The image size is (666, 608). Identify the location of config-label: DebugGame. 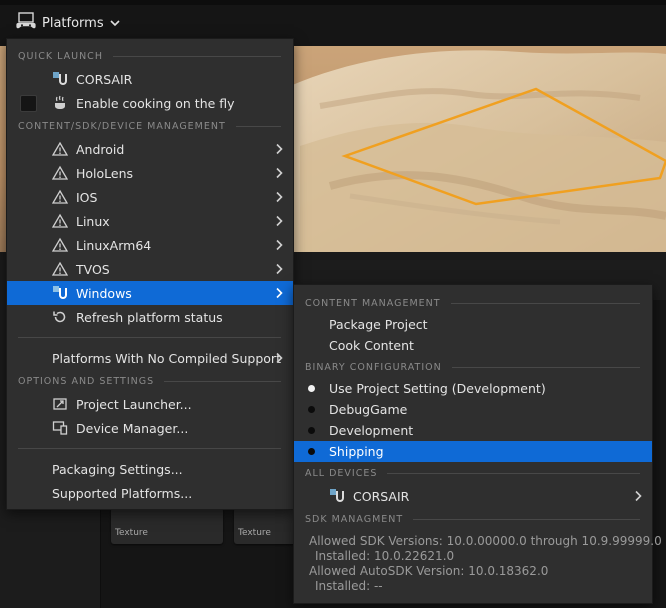
(368, 409).